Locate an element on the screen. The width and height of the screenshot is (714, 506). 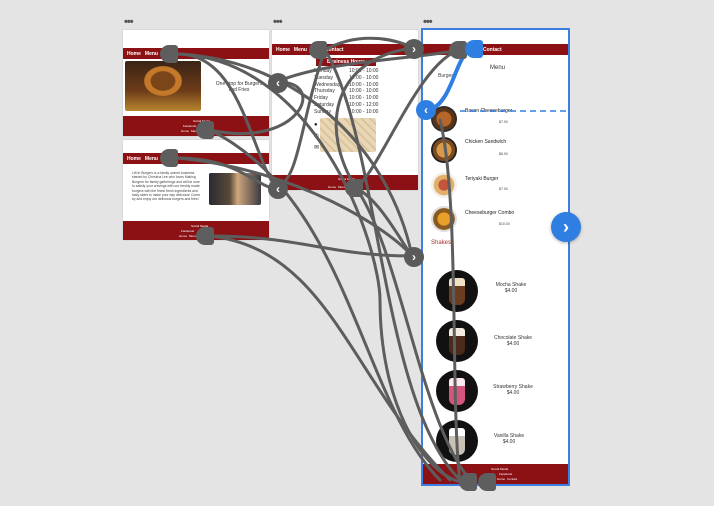
day: Thursday is located at coordinates (324, 91).